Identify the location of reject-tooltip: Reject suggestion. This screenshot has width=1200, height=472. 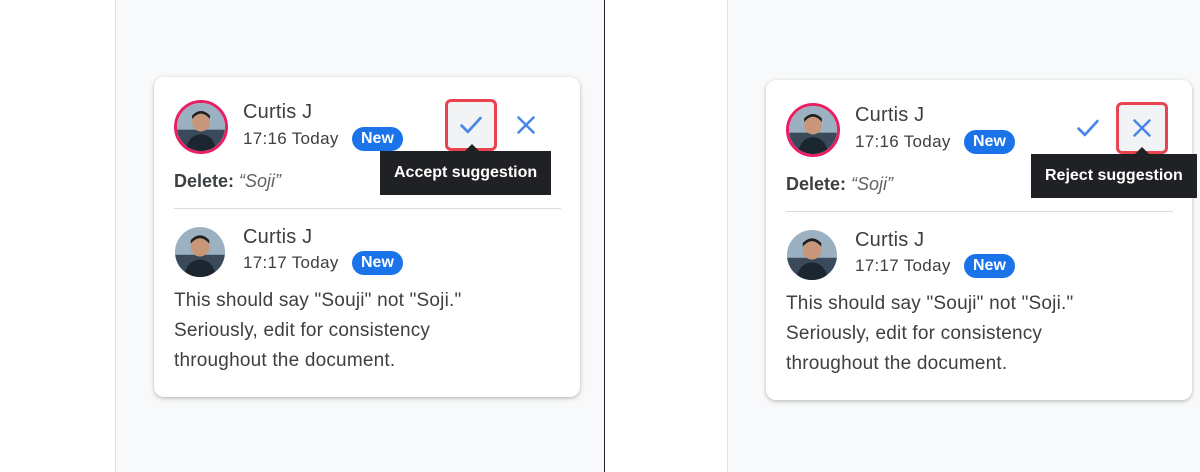
(1114, 176).